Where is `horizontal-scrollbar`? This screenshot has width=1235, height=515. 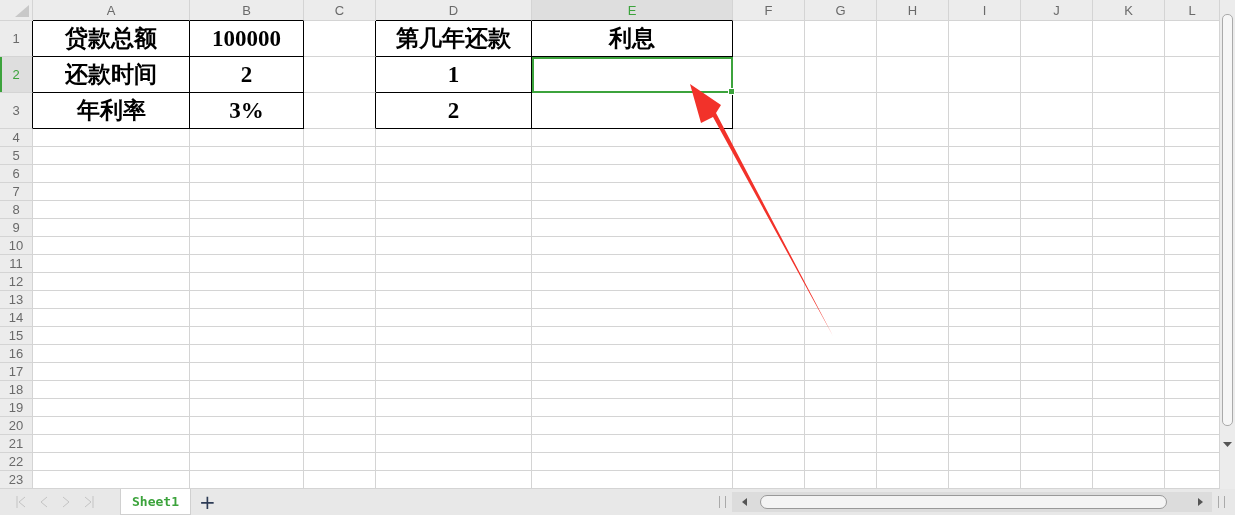
horizontal-scrollbar is located at coordinates (972, 502).